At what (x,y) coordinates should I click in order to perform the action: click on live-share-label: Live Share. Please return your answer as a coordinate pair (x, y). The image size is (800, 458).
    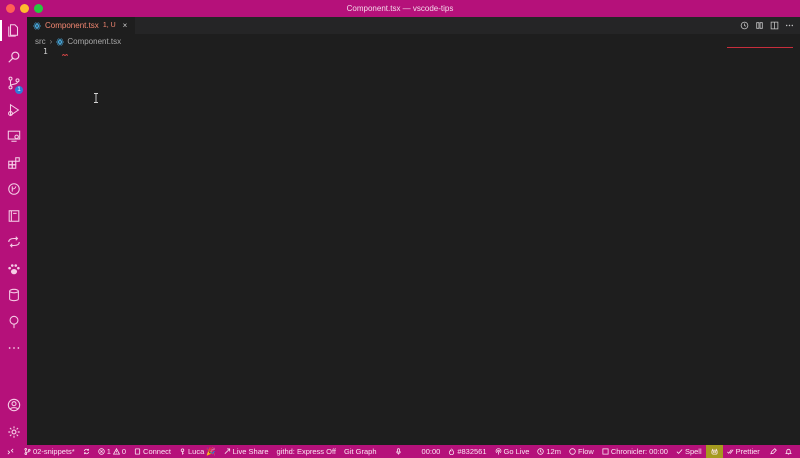
    Looking at the image, I should click on (250, 451).